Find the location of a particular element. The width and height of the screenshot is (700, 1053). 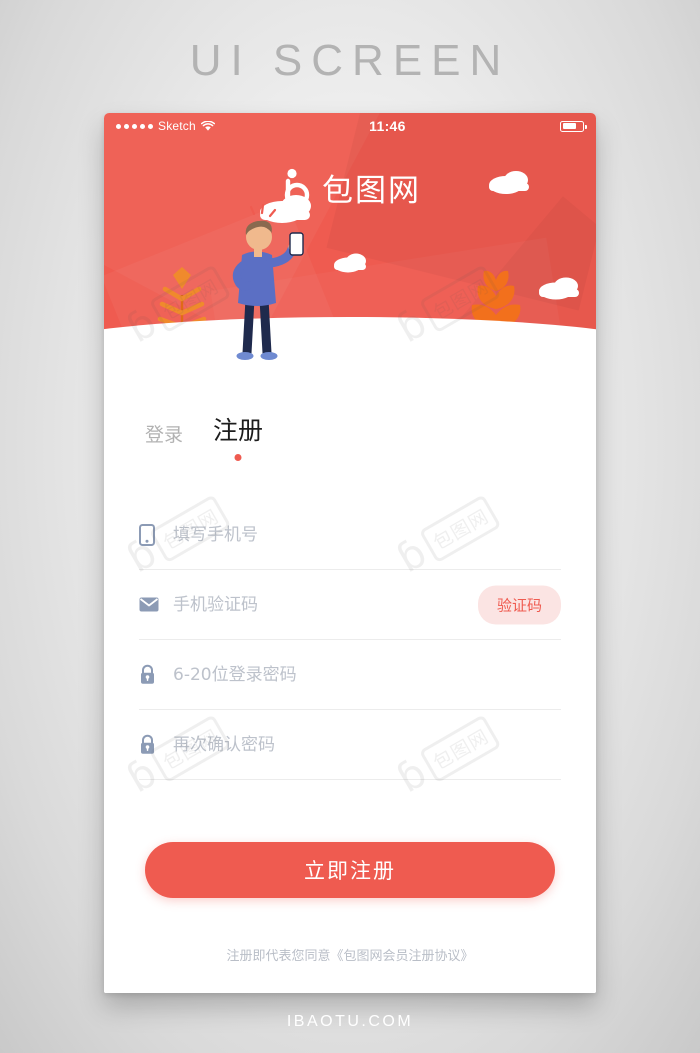

baotu-logo-icon is located at coordinates (297, 187).